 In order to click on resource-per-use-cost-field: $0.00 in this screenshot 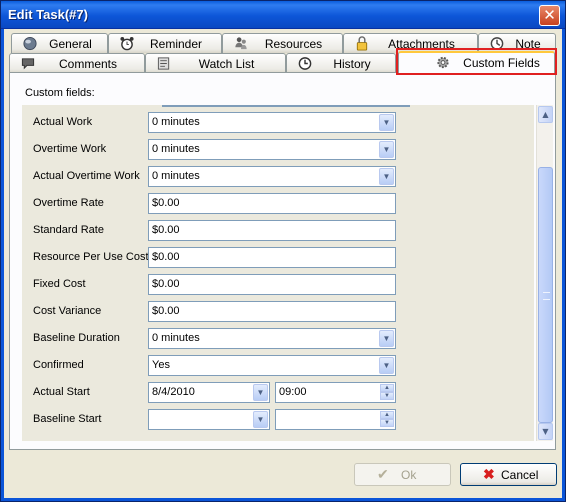, I will do `click(272, 257)`.